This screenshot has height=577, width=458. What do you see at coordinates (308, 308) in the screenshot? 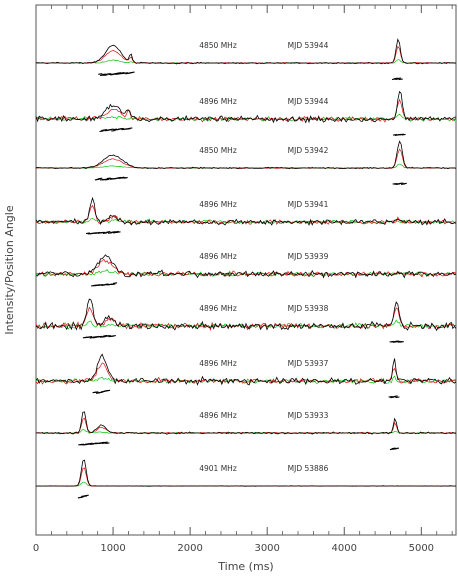
I see `panel-mjd-label: MJD 53938` at bounding box center [308, 308].